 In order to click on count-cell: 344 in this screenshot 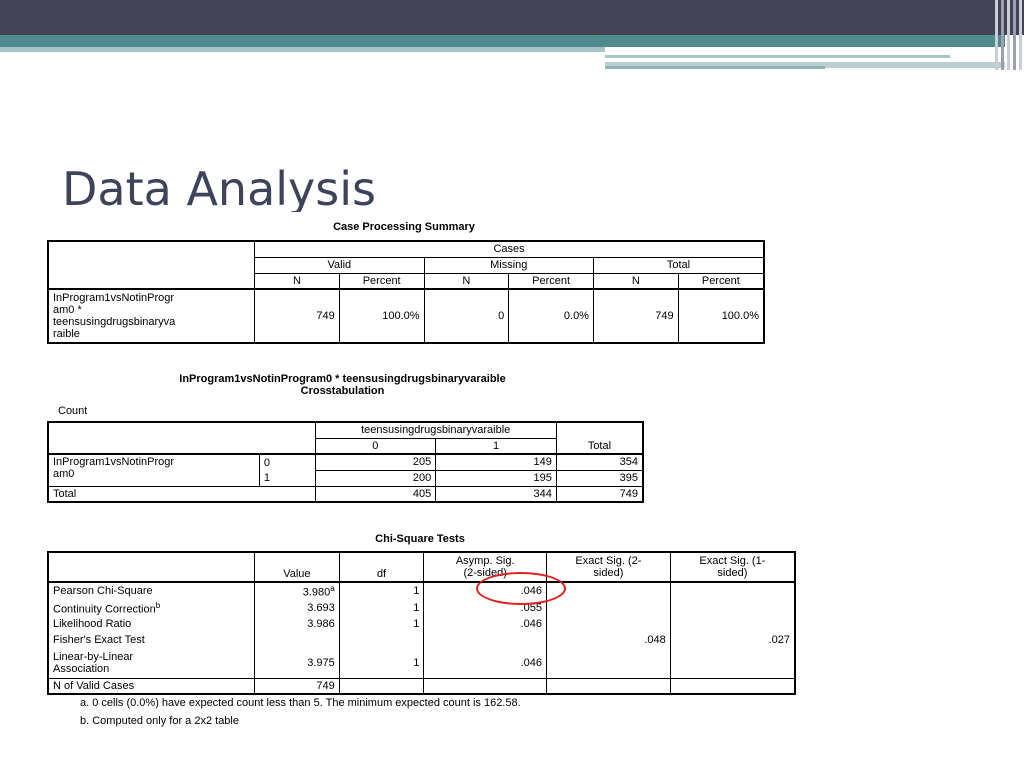, I will do `click(496, 494)`.